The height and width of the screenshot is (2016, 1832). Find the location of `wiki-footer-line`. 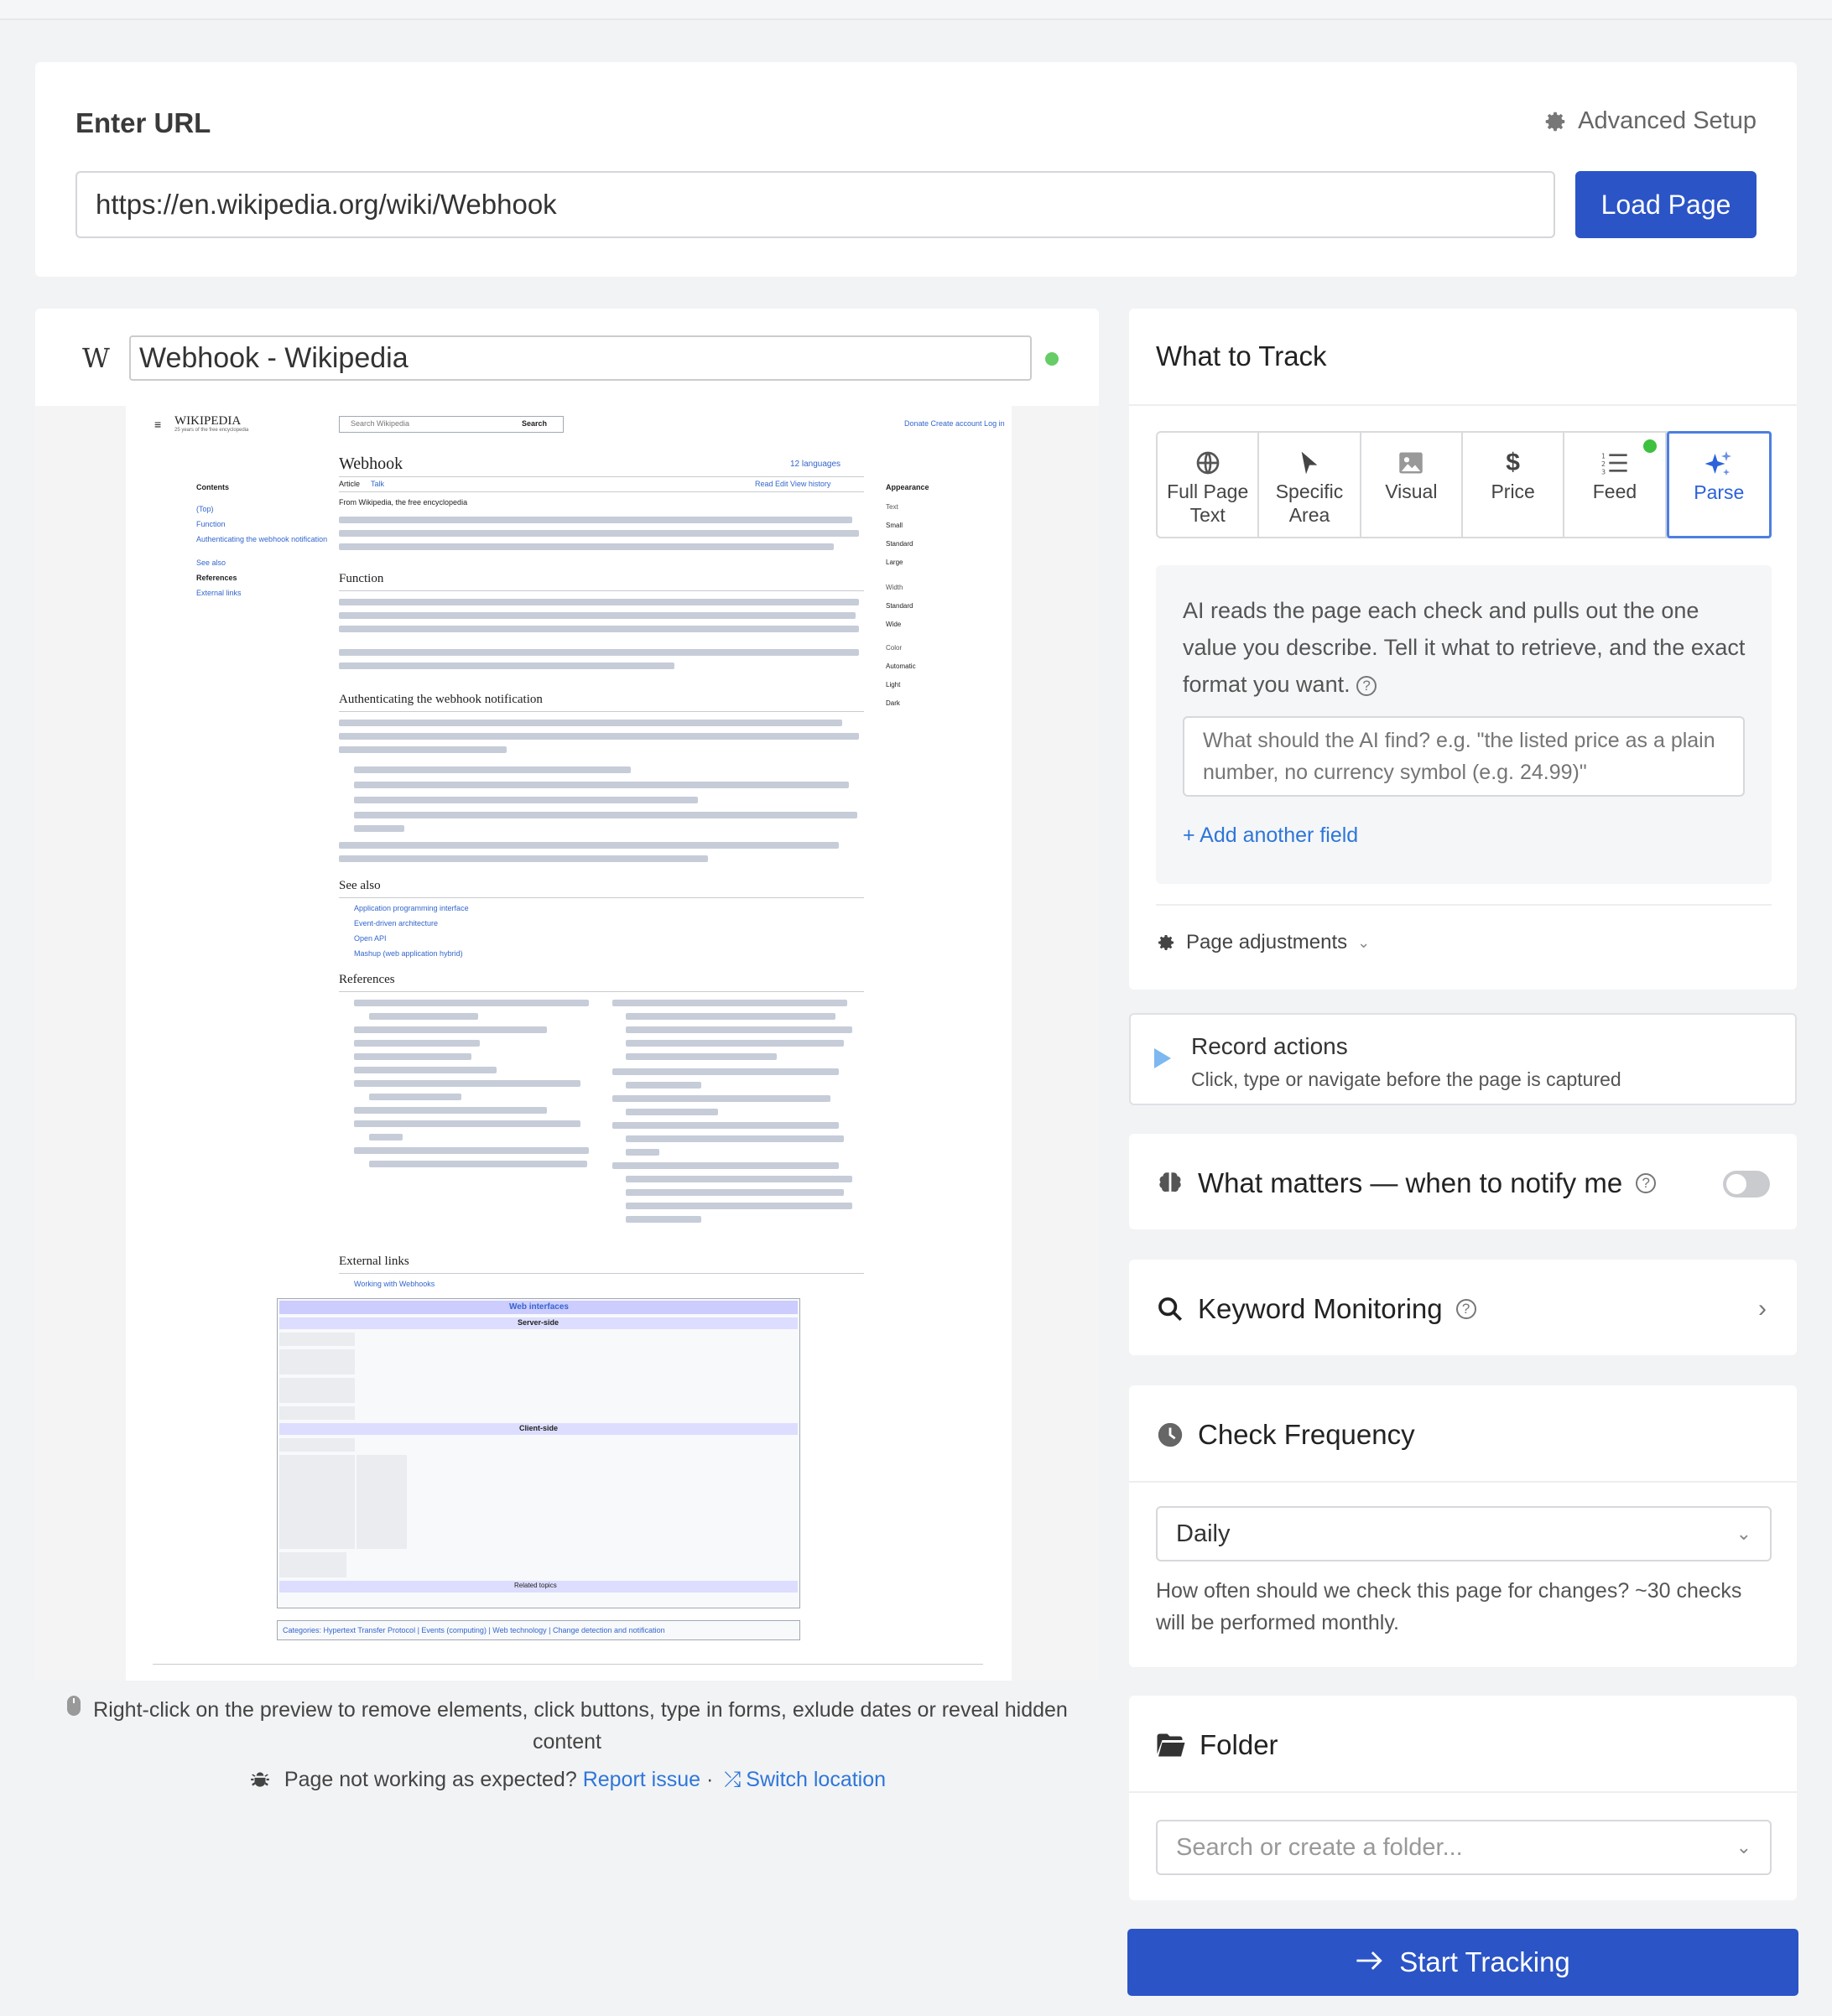

wiki-footer-line is located at coordinates (568, 1664).